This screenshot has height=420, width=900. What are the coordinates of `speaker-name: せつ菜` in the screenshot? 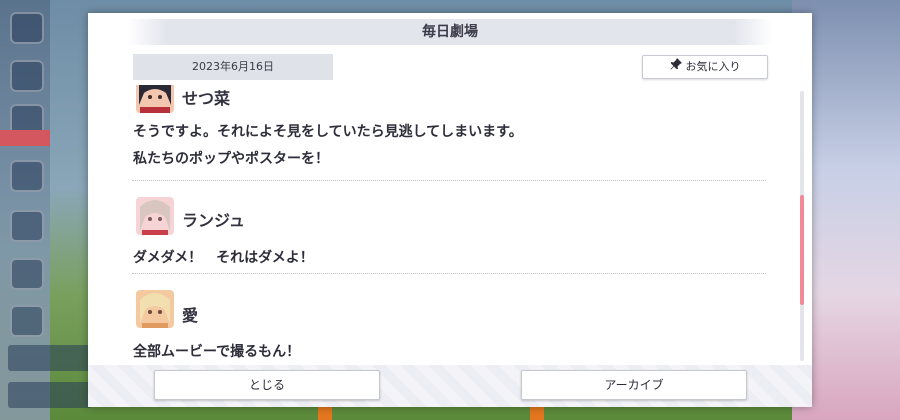 It's located at (206, 98).